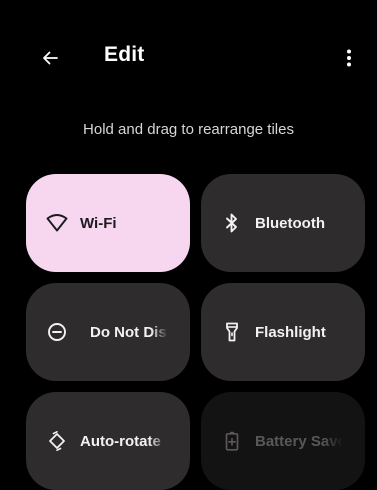 This screenshot has height=490, width=377. Describe the element at coordinates (57, 223) in the screenshot. I see `wifi-icon` at that location.